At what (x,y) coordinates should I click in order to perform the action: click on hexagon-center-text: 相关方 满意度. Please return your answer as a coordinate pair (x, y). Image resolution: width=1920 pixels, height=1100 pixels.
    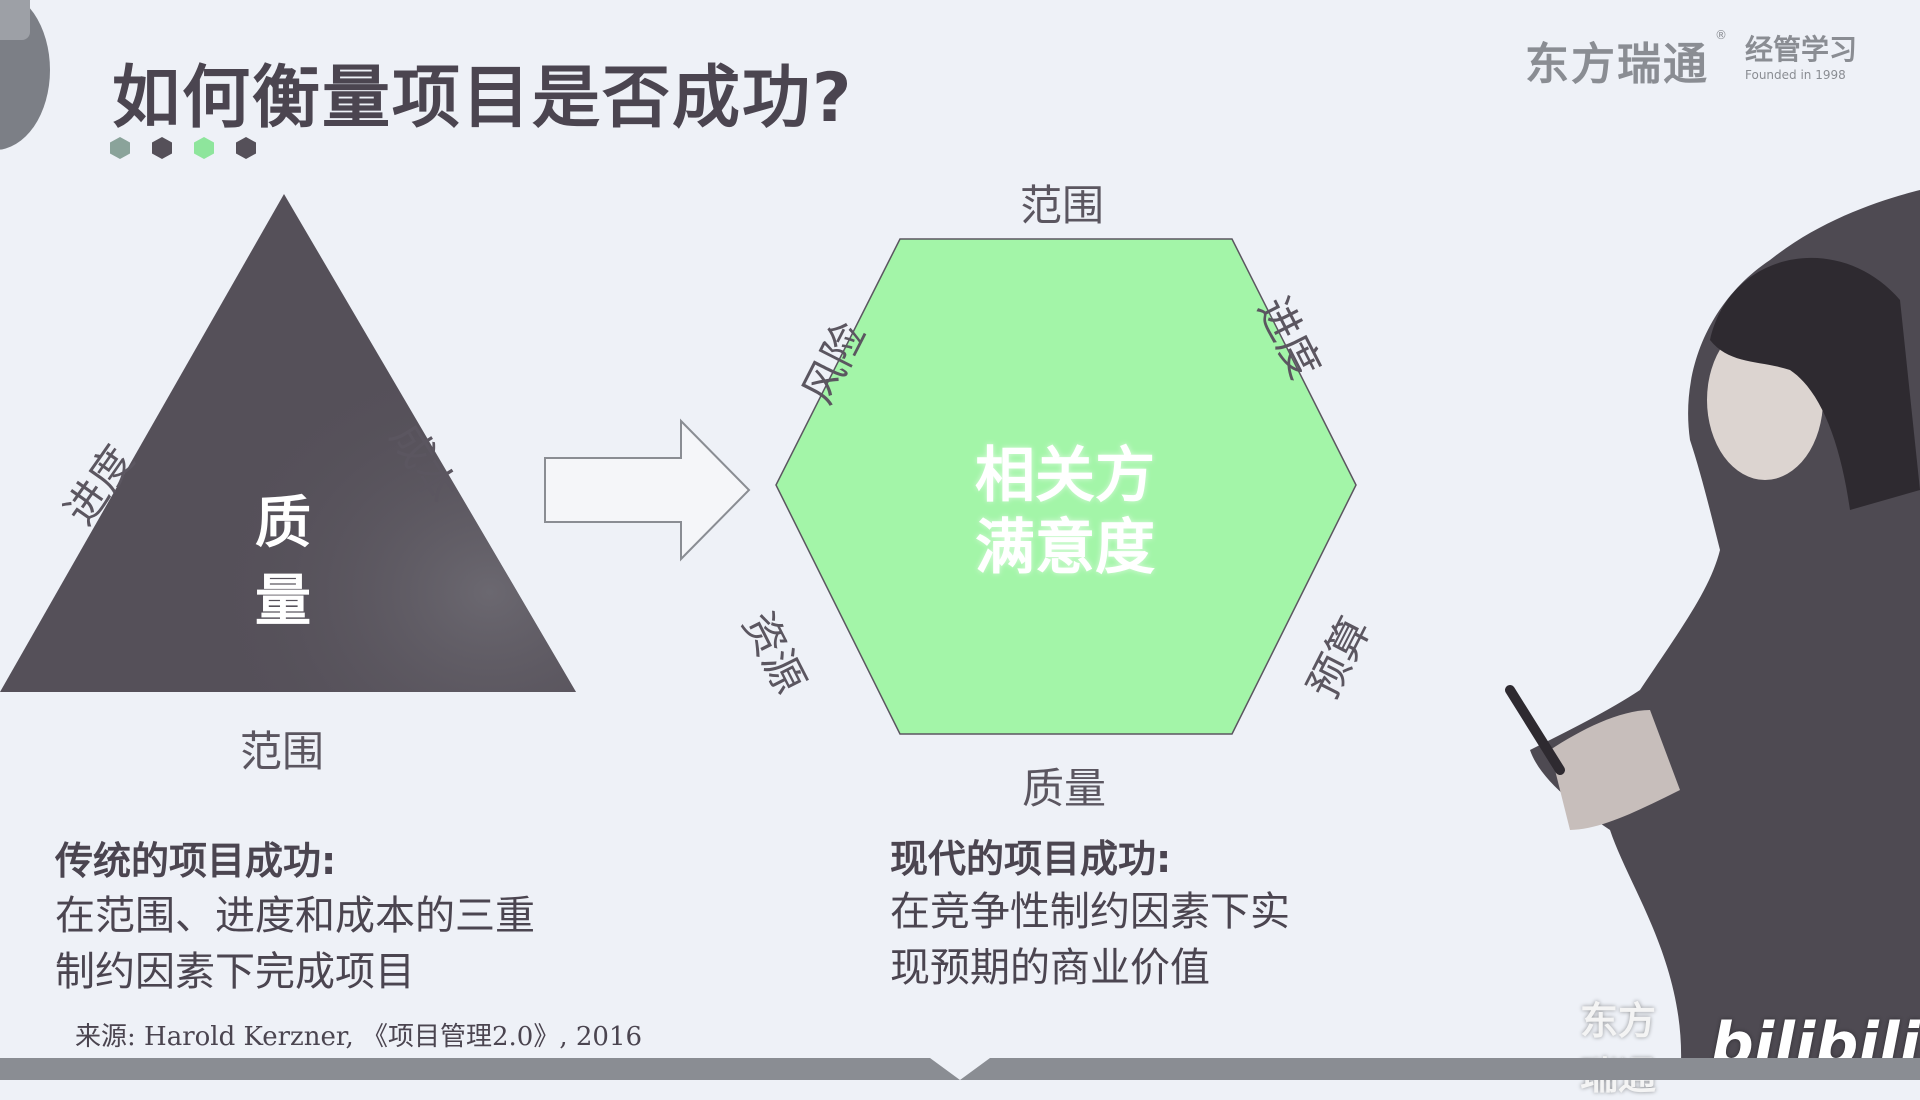
    Looking at the image, I should click on (1065, 512).